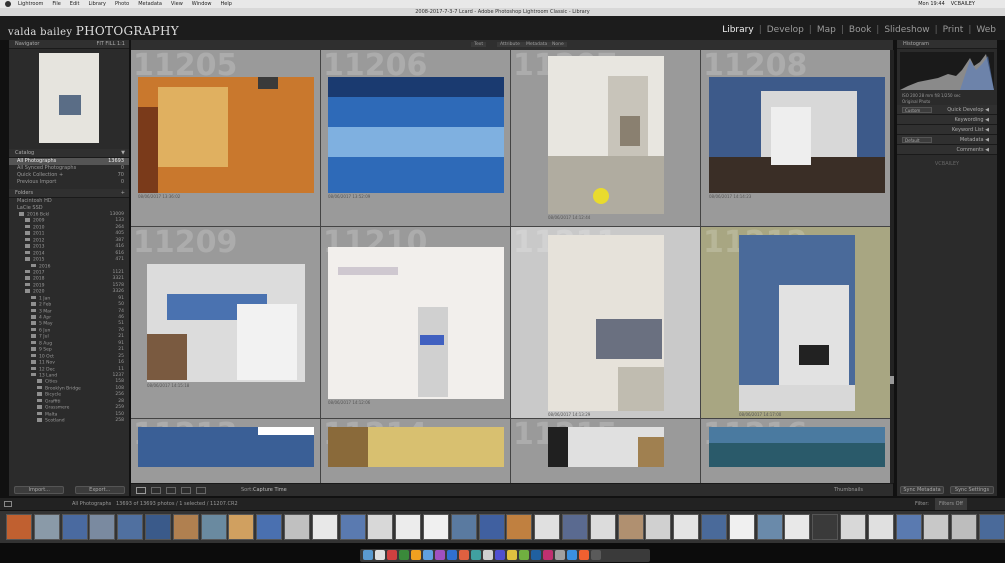  I want to click on module-library: Library, so click(737, 30).